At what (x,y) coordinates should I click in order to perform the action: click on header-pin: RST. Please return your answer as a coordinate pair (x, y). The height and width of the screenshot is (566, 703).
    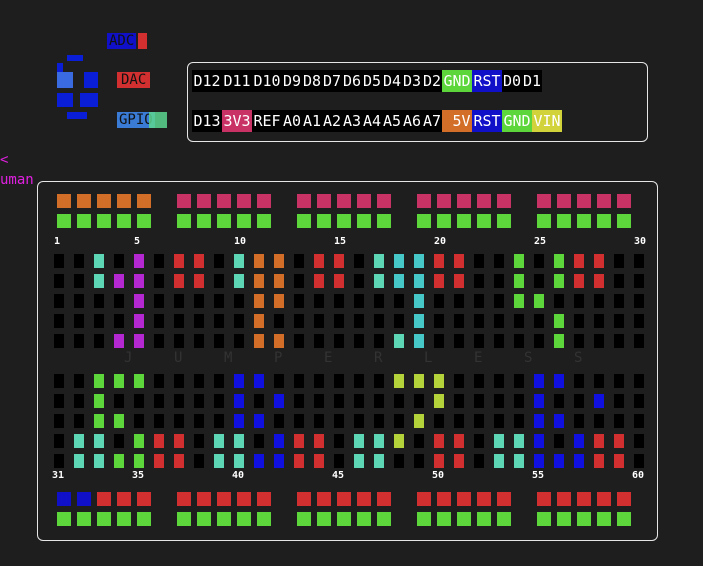
    Looking at the image, I should click on (487, 121).